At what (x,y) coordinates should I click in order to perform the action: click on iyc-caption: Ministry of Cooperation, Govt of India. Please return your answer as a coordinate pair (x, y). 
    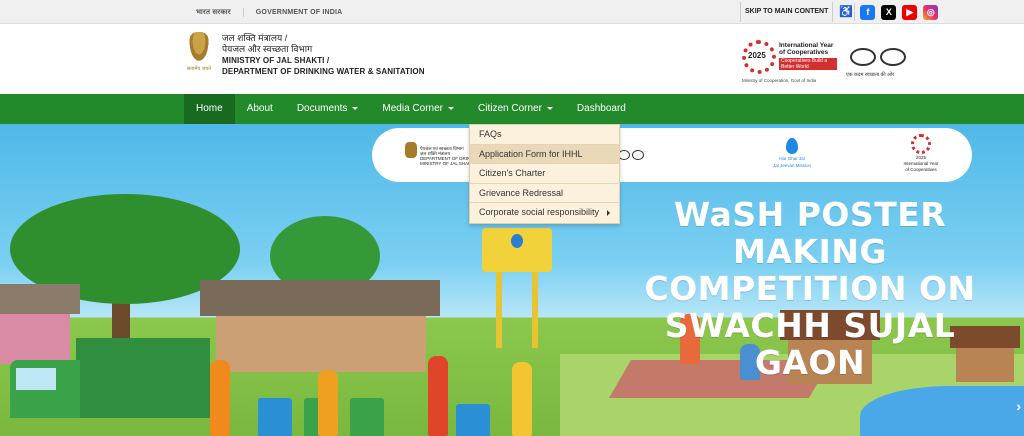
    Looking at the image, I should click on (779, 80).